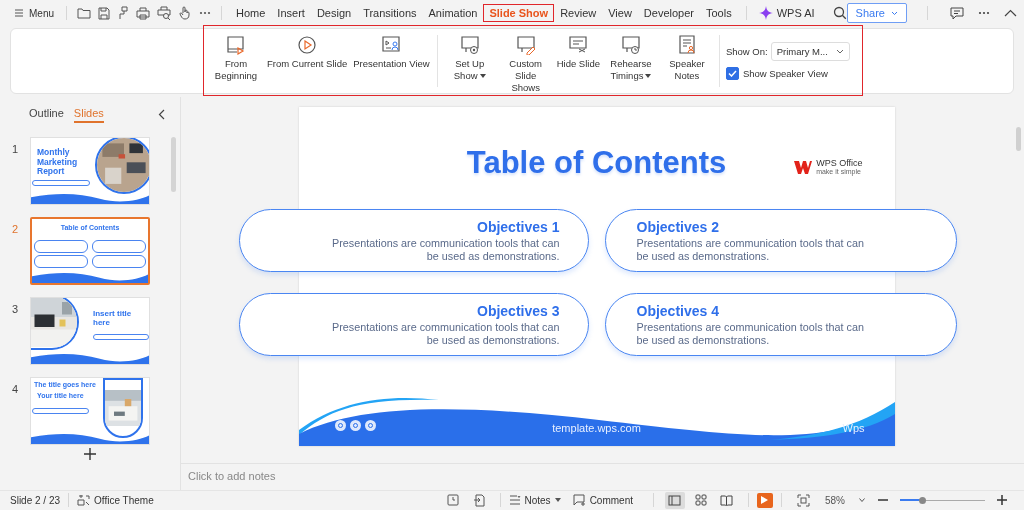 The image size is (1024, 510). I want to click on ribbon-tab: Home, so click(251, 13).